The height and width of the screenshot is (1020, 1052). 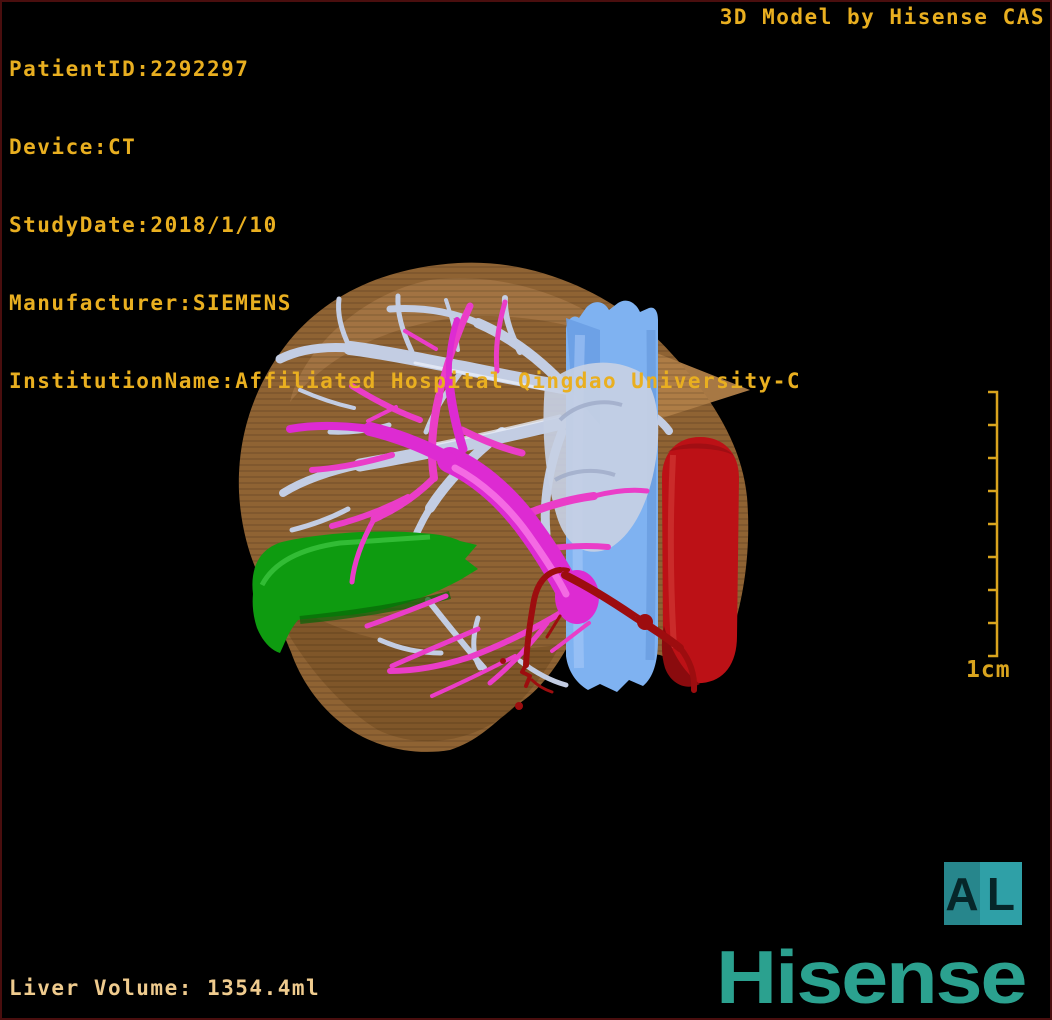 I want to click on orientation-face-left: L, so click(x=1000, y=893).